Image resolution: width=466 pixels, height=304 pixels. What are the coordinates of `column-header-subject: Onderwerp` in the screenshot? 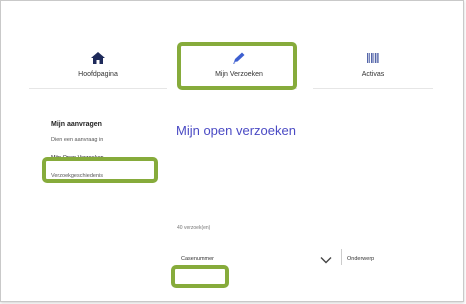 It's located at (360, 259).